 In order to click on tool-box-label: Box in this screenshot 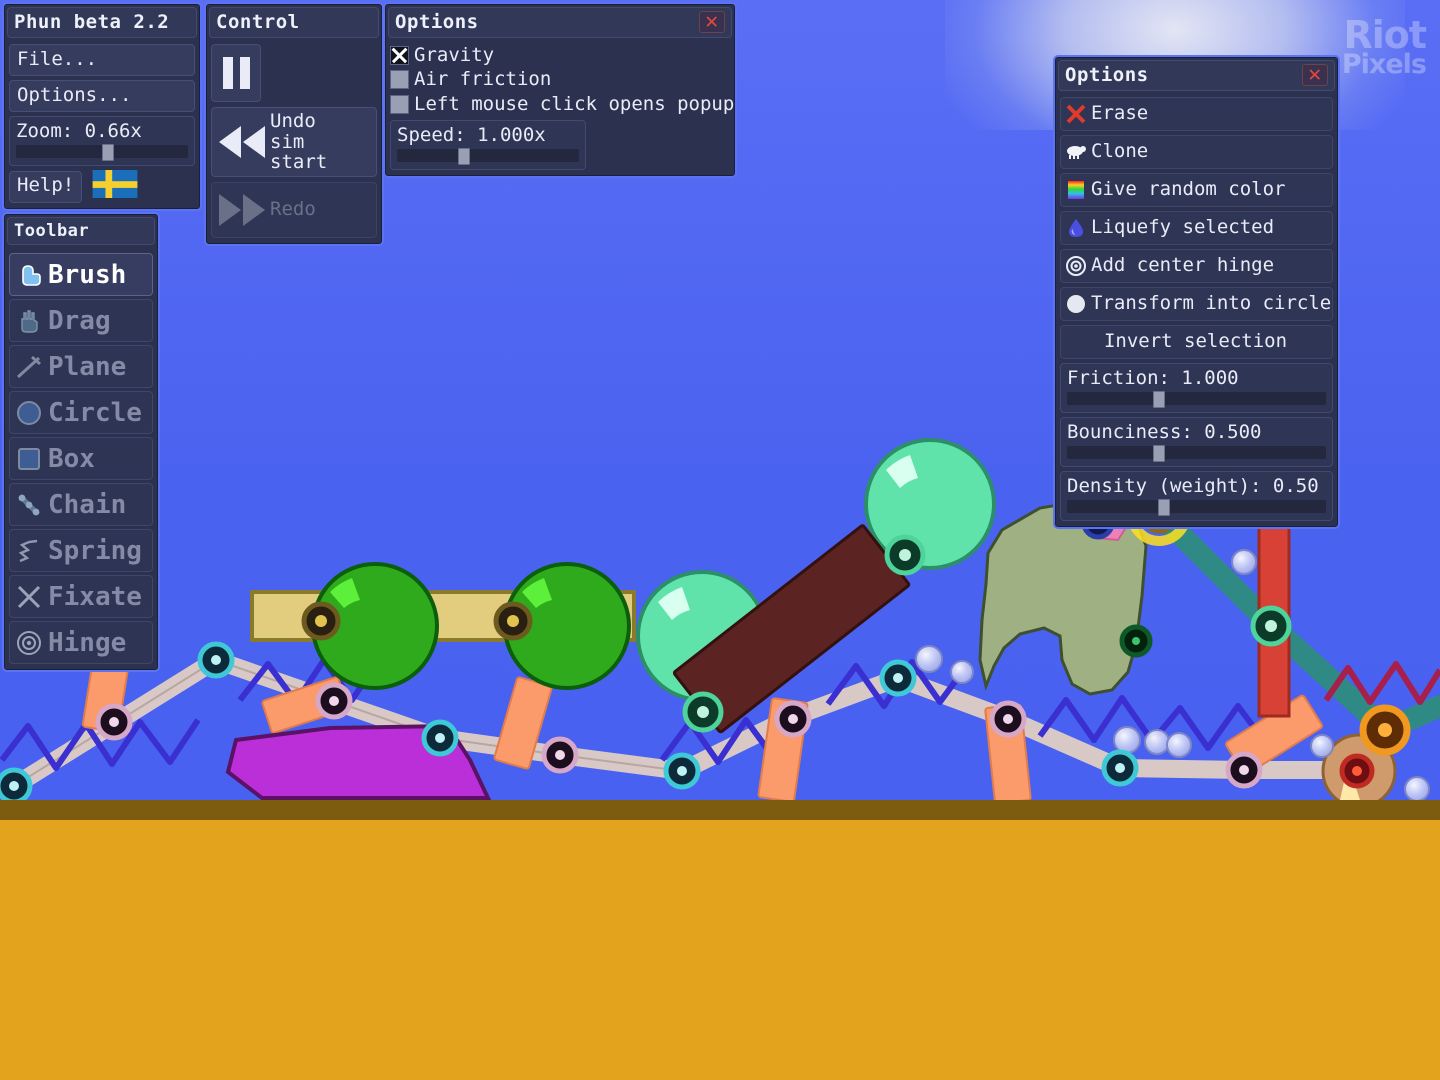, I will do `click(71, 458)`.